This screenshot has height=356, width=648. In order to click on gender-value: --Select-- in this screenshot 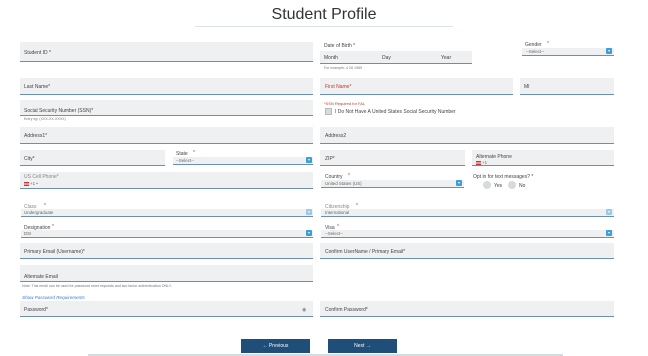, I will do `click(535, 51)`.